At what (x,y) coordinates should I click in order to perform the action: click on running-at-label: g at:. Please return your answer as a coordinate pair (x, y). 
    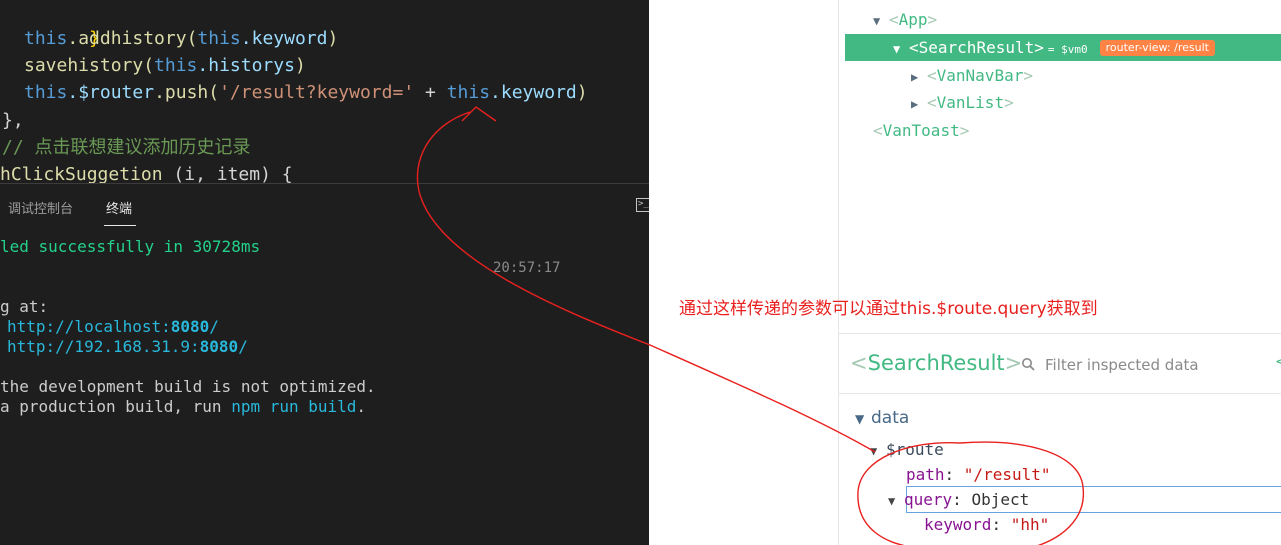
    Looking at the image, I should click on (24, 306).